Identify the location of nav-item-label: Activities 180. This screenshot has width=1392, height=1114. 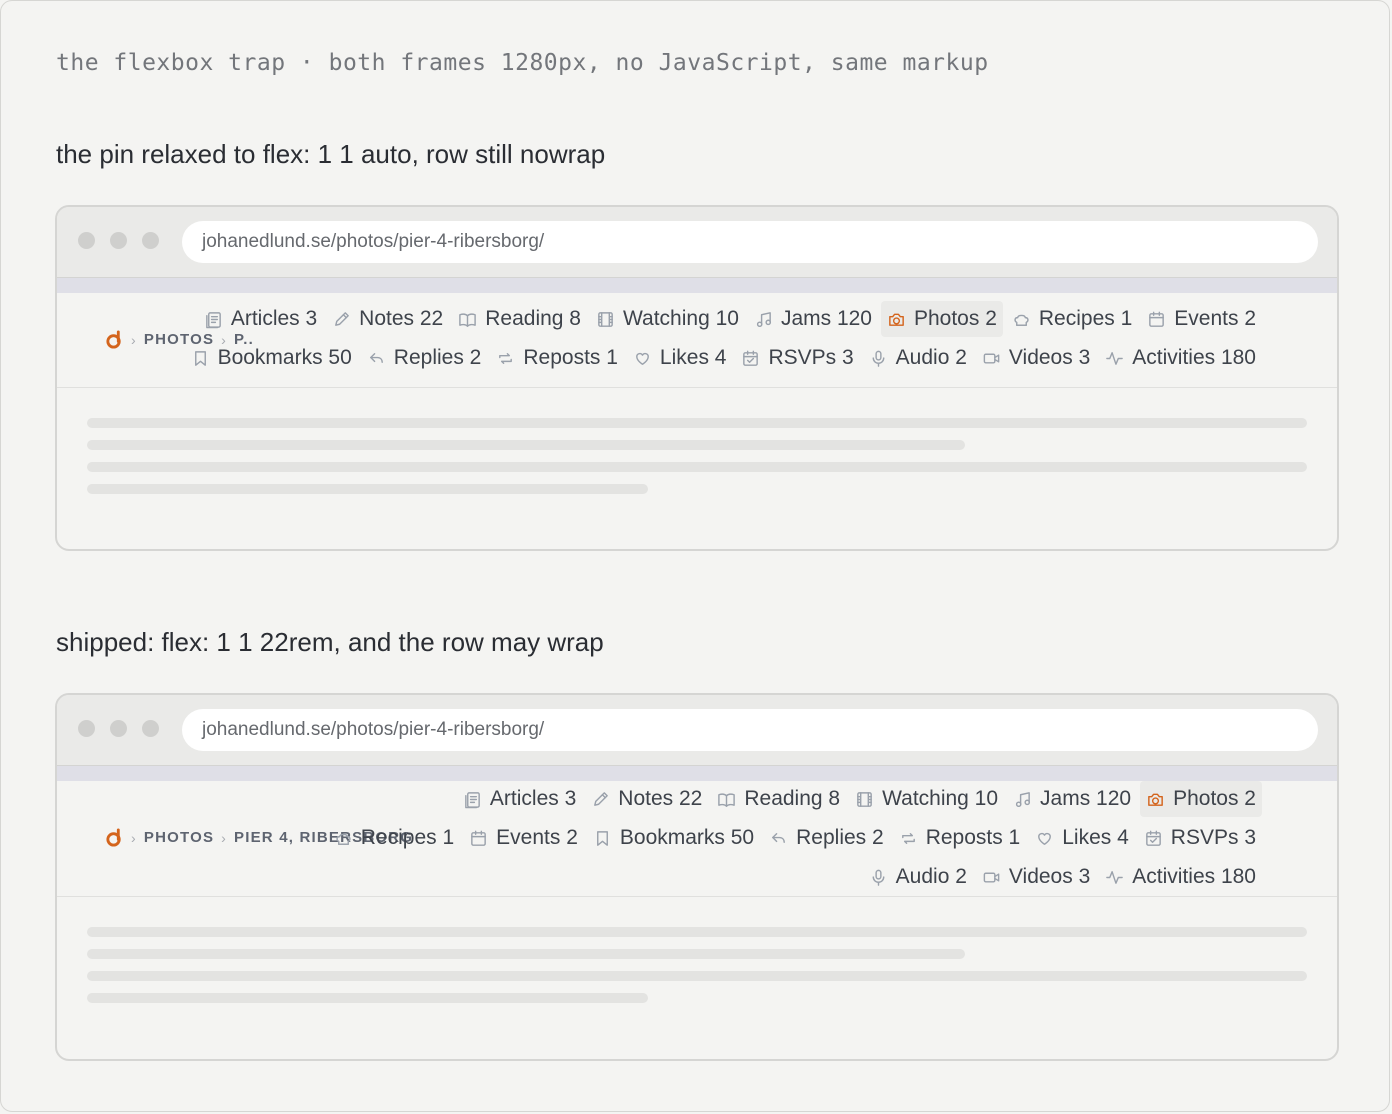
(1194, 357).